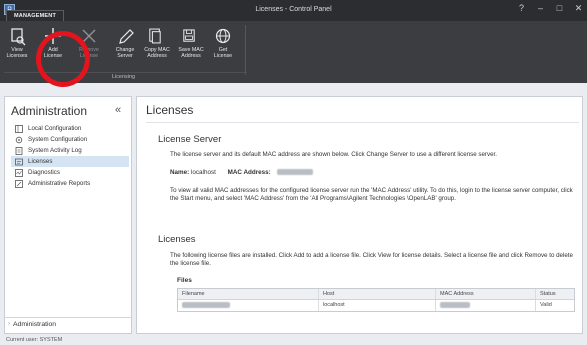 Image resolution: width=587 pixels, height=345 pixels. Describe the element at coordinates (63, 59) in the screenshot. I see `highlight-circle` at that location.